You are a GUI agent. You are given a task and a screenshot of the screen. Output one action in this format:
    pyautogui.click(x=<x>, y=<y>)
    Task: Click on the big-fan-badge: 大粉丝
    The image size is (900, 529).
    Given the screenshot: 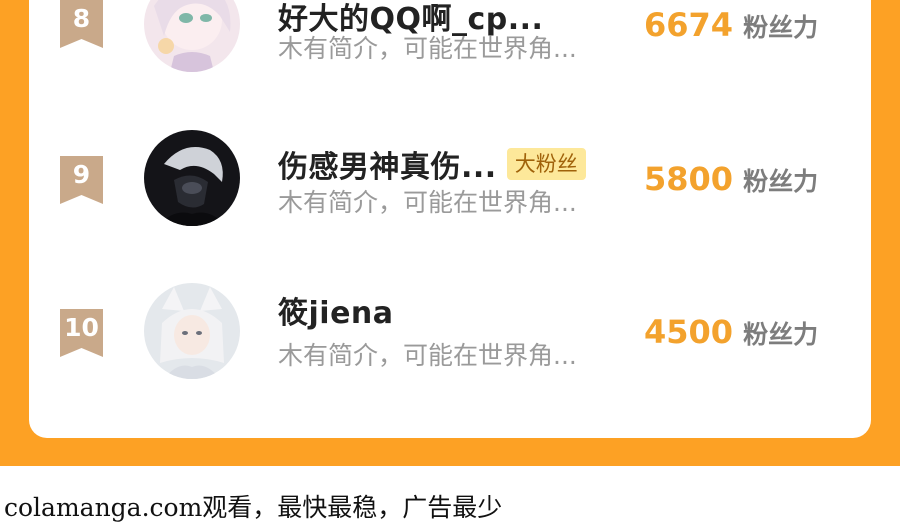 What is the action you would take?
    pyautogui.click(x=546, y=164)
    